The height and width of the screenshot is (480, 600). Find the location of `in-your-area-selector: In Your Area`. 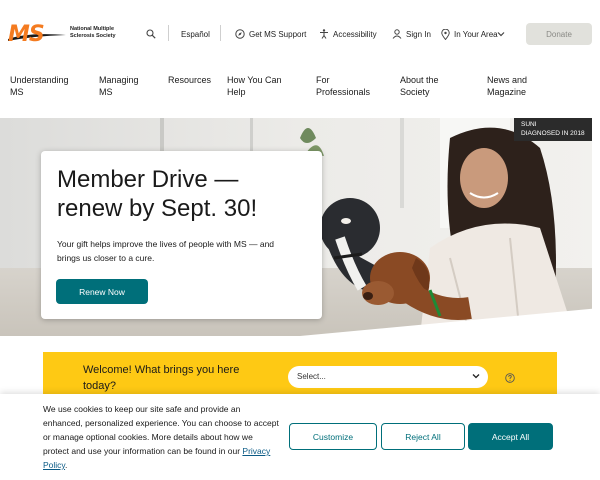

in-your-area-selector: In Your Area is located at coordinates (469, 34).